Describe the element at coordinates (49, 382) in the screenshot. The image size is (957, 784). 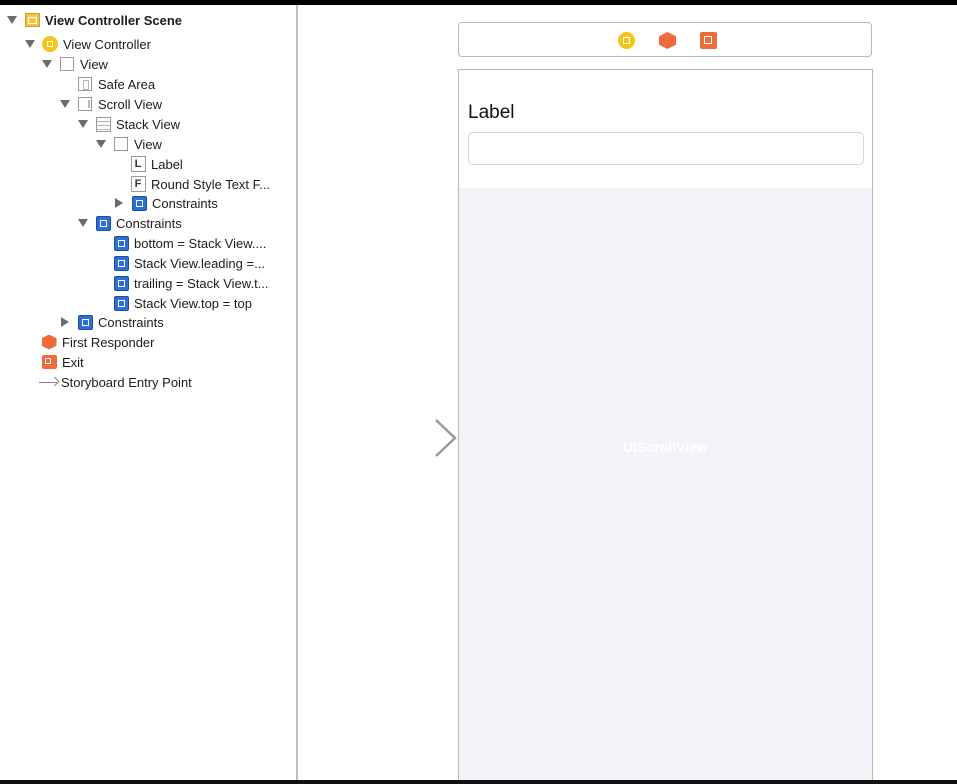
I see `entry-point-icon` at that location.